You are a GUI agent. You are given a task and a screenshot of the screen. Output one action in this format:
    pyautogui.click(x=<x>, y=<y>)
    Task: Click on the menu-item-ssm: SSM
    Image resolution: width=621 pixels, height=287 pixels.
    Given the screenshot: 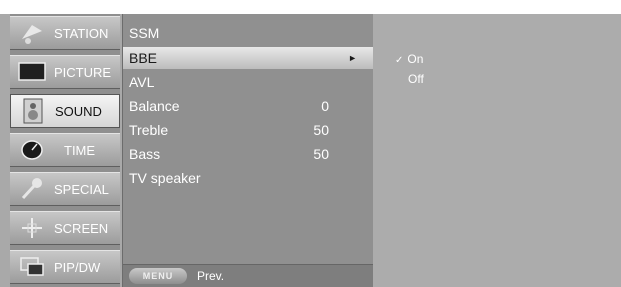 What is the action you would take?
    pyautogui.click(x=249, y=33)
    